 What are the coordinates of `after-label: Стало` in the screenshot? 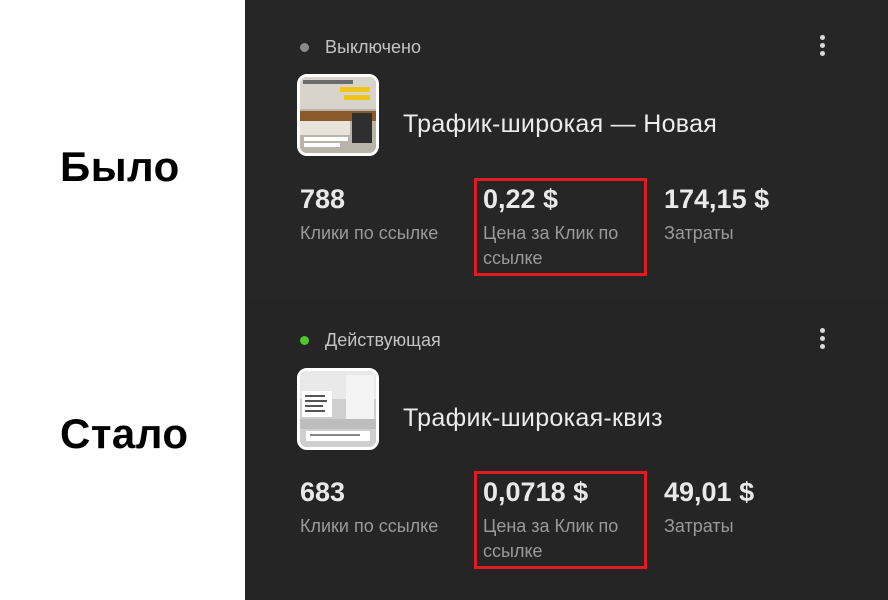 It's located at (124, 433).